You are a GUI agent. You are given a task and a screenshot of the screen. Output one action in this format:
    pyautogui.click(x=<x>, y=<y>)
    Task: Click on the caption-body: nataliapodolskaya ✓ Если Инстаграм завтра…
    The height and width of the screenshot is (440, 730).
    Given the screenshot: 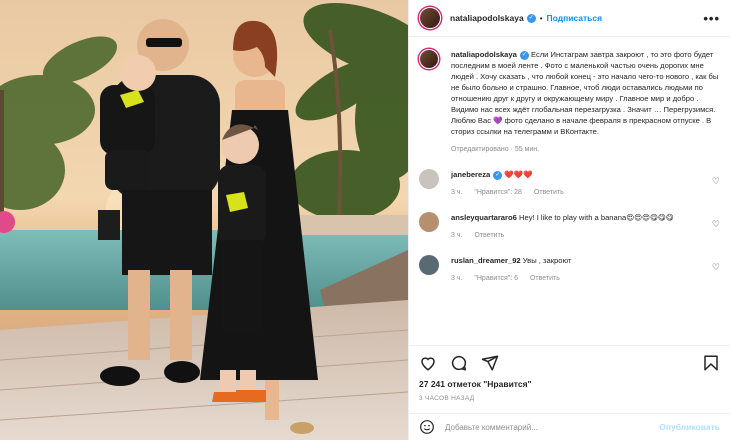 What is the action you would take?
    pyautogui.click(x=585, y=102)
    